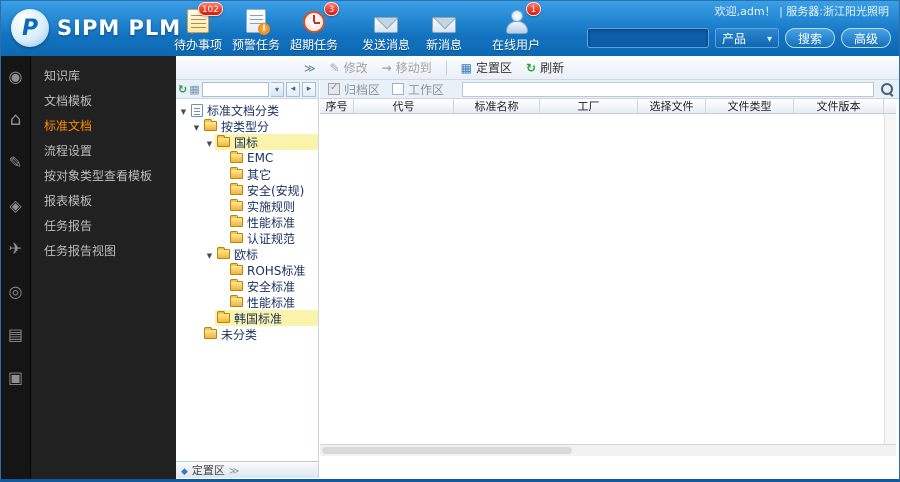 The width and height of the screenshot is (900, 482). Describe the element at coordinates (259, 174) in the screenshot. I see `tree-node-label: 其它` at that location.